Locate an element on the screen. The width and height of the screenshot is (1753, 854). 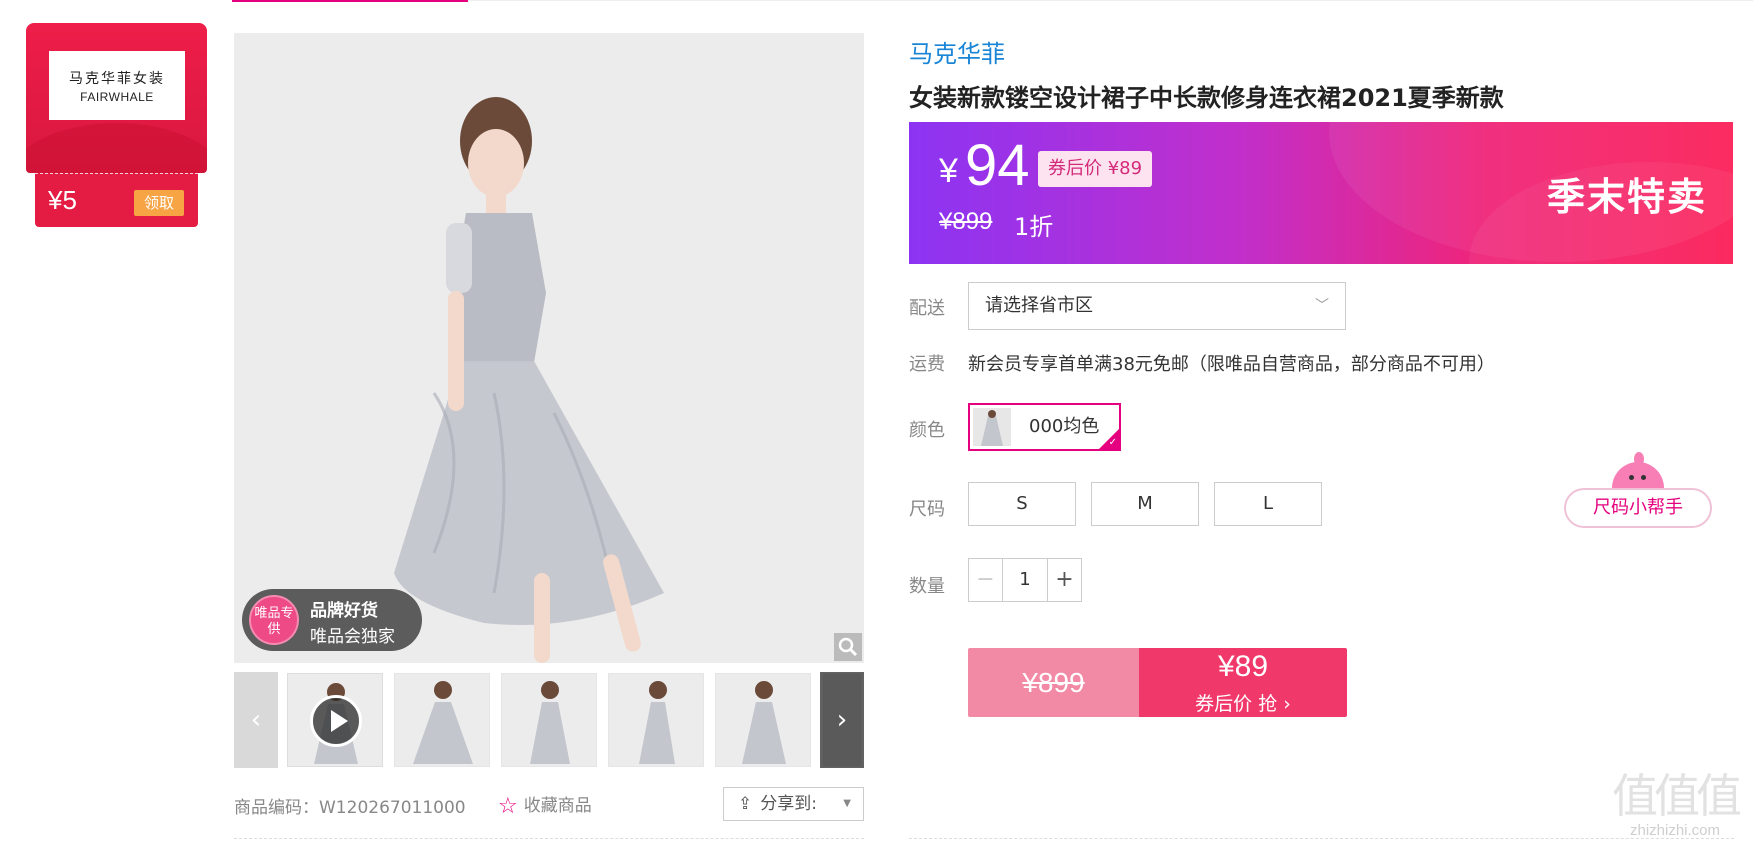
color-thumbnail is located at coordinates (992, 427).